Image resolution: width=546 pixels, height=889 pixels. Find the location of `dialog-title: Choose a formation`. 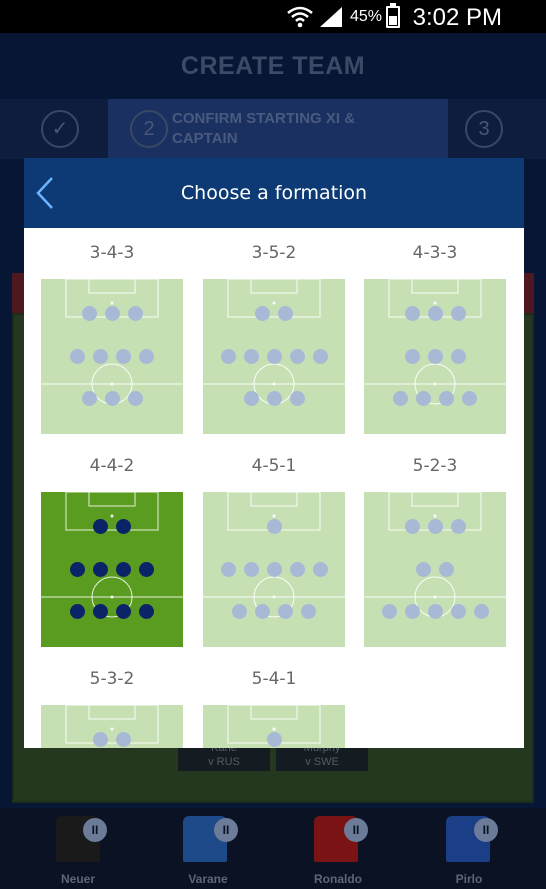

dialog-title: Choose a formation is located at coordinates (274, 193).